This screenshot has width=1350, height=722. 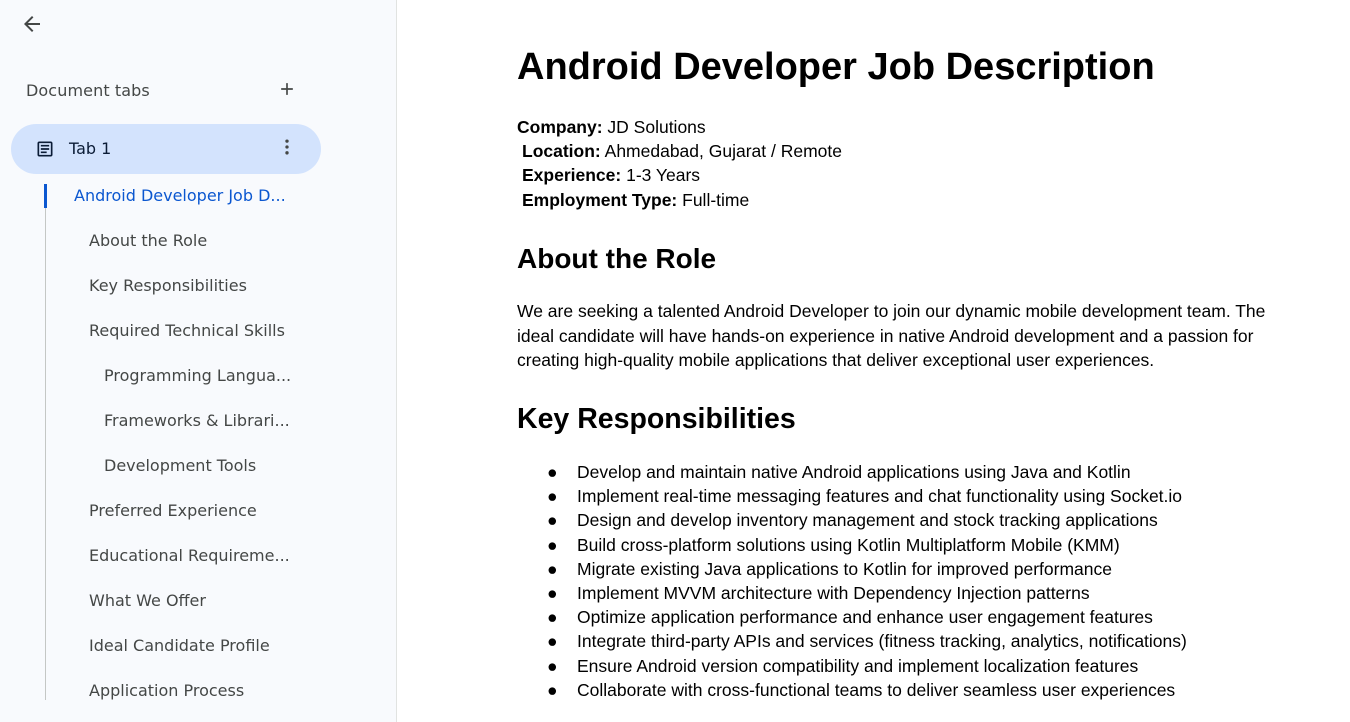 I want to click on more-vertical-icon, so click(x=287, y=149).